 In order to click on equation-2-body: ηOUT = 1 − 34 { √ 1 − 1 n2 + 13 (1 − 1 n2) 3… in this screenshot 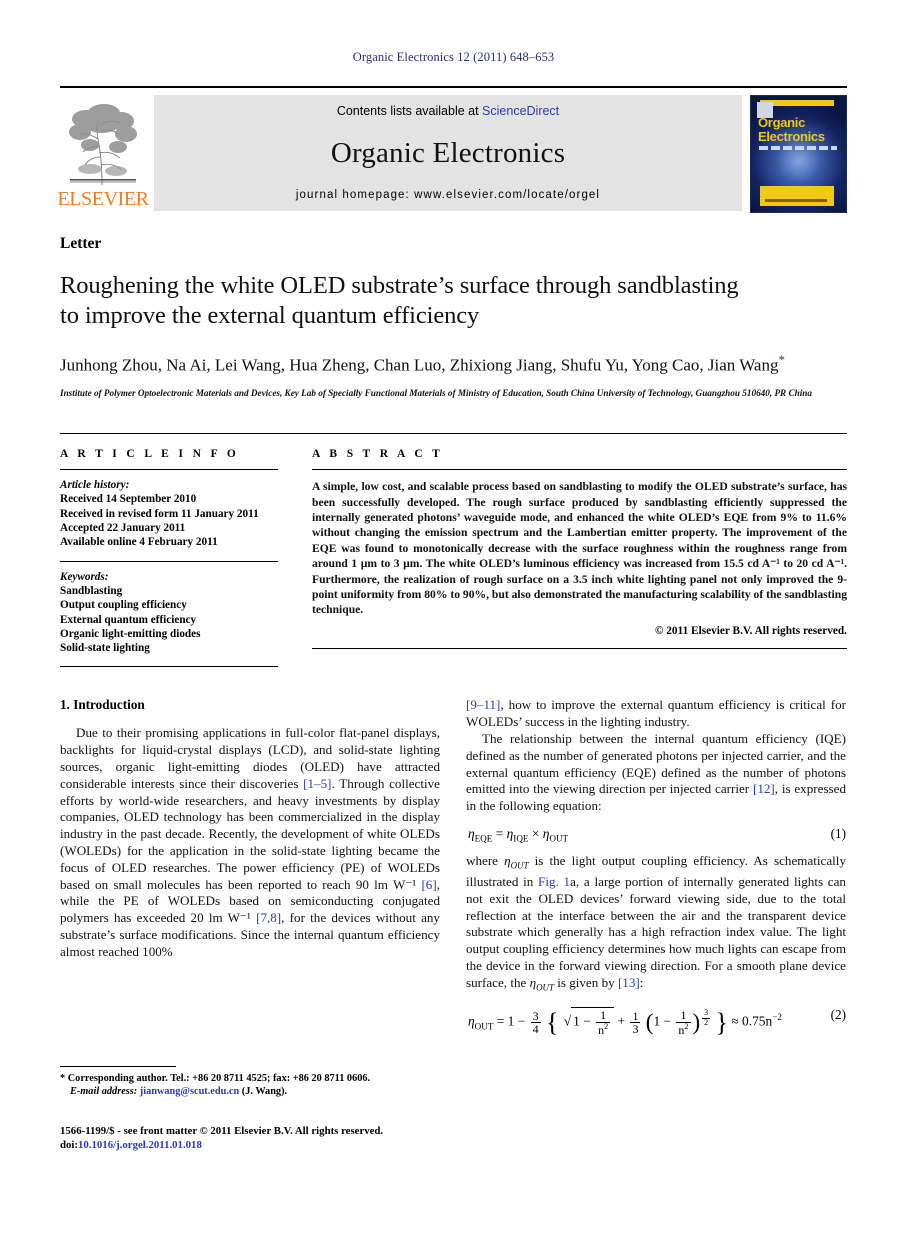, I will do `click(625, 1022)`.